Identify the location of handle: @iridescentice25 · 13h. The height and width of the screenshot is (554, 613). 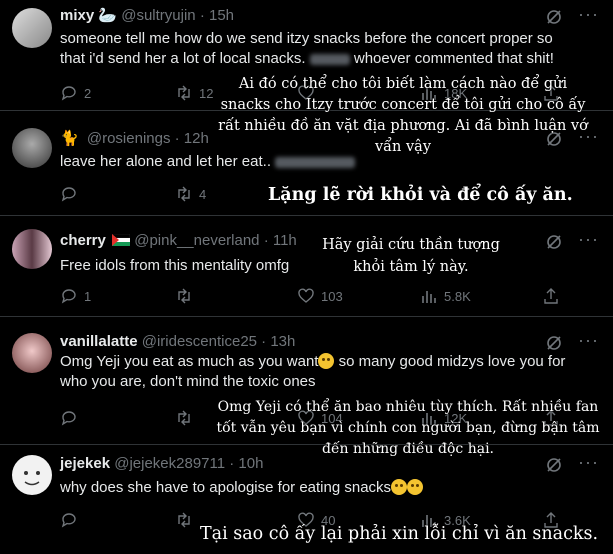
(219, 341).